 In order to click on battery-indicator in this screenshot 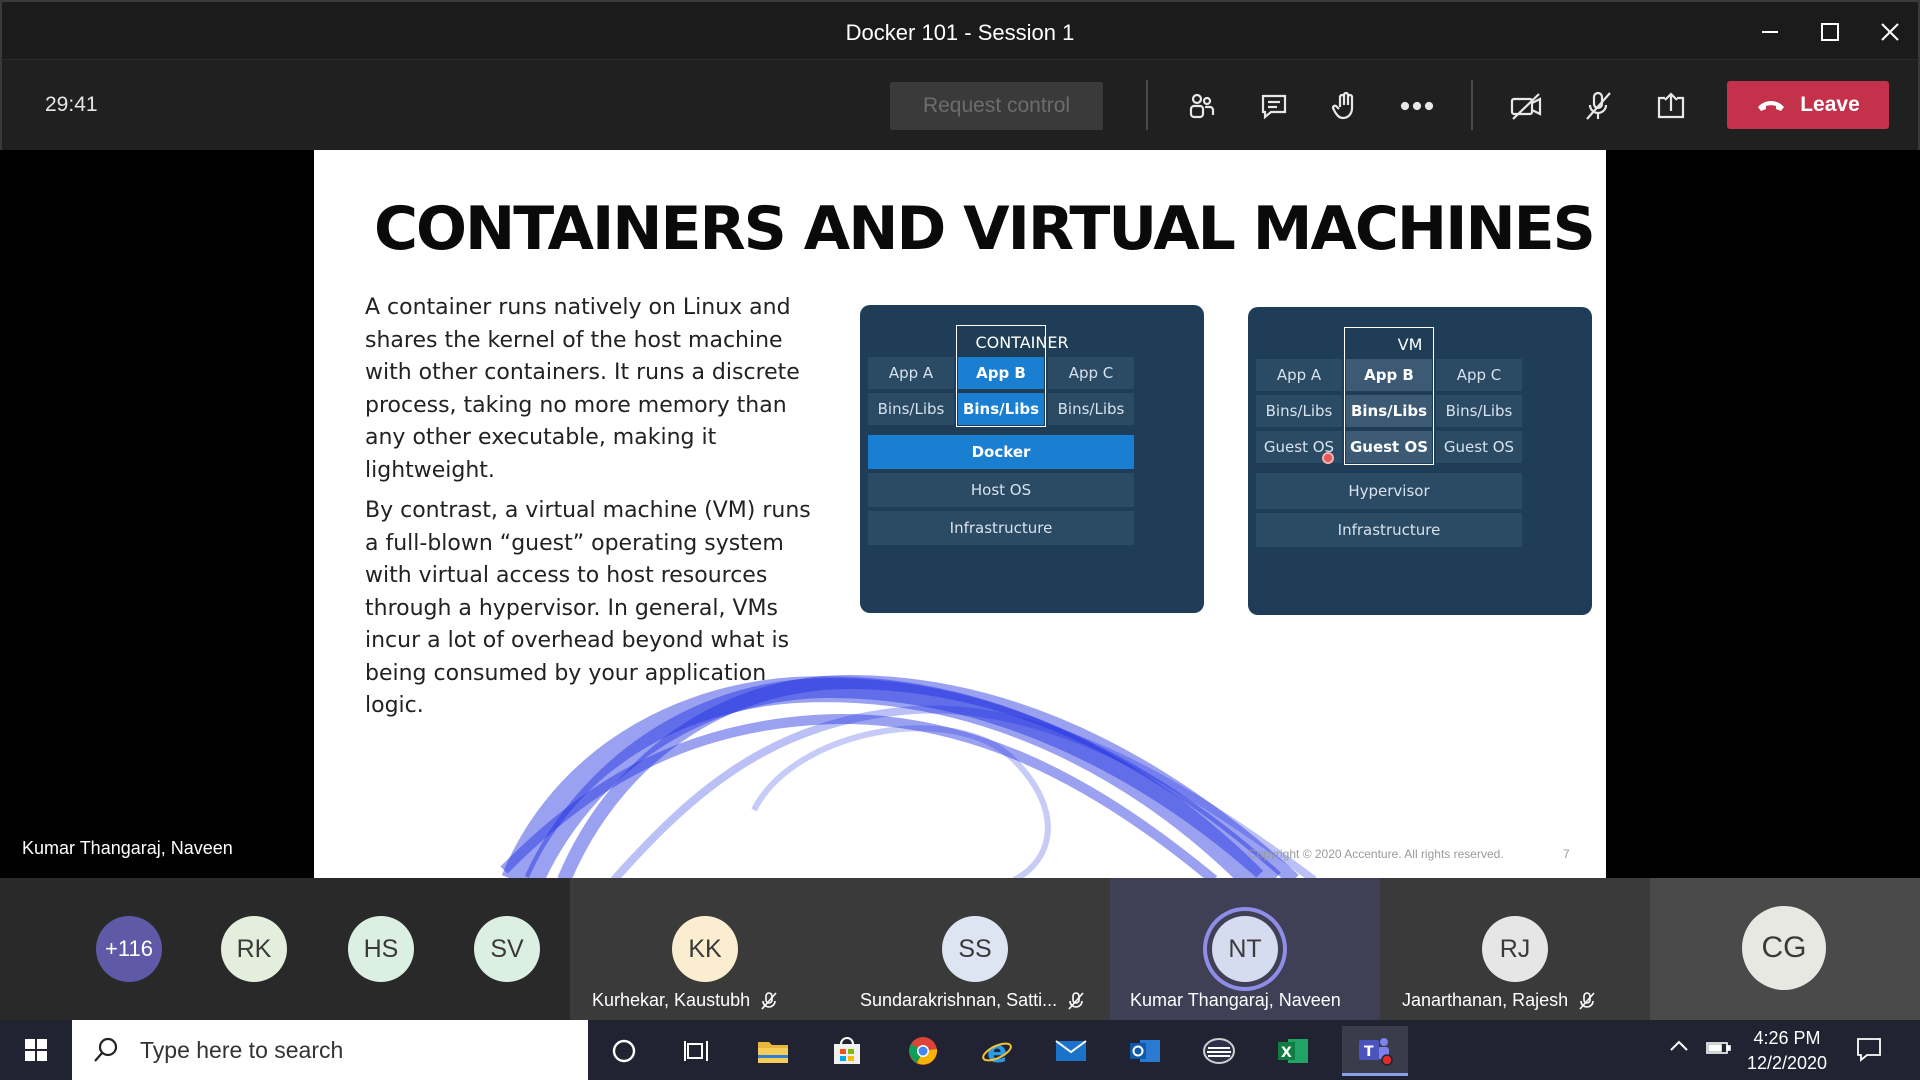, I will do `click(1719, 1050)`.